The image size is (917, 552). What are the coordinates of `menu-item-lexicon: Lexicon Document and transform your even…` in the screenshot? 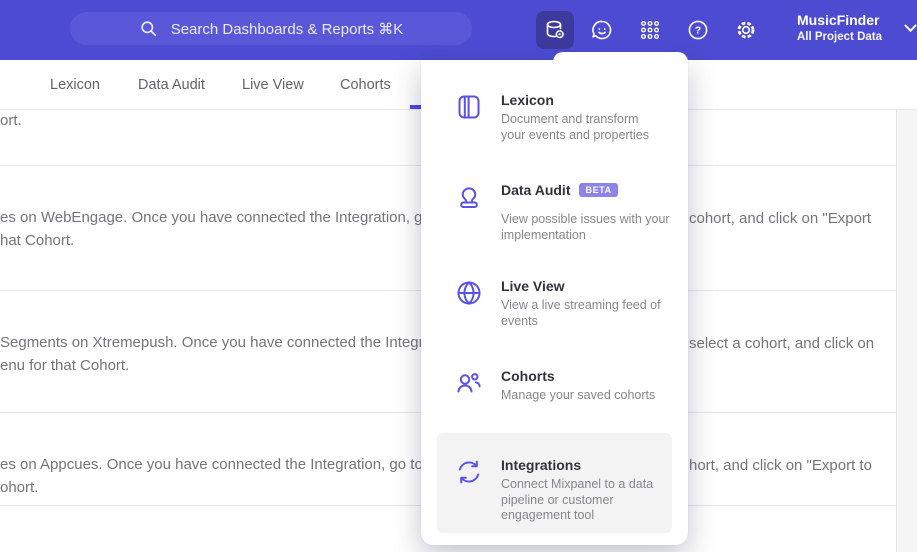 It's located at (554, 117).